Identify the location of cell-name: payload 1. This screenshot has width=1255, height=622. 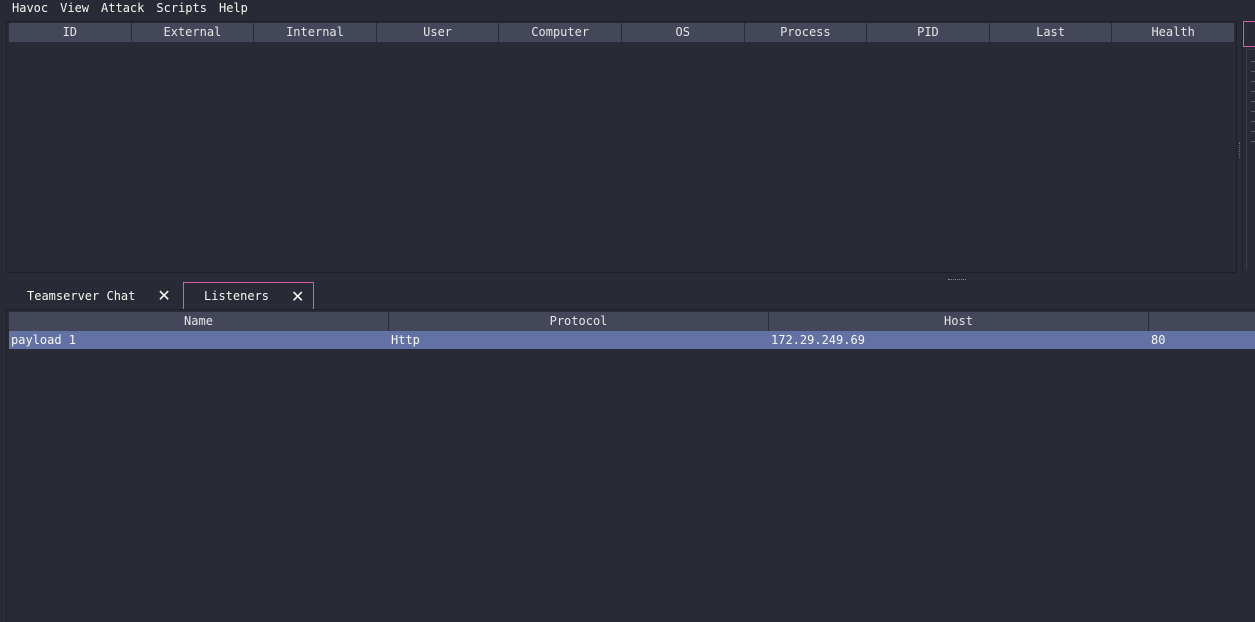
(44, 340).